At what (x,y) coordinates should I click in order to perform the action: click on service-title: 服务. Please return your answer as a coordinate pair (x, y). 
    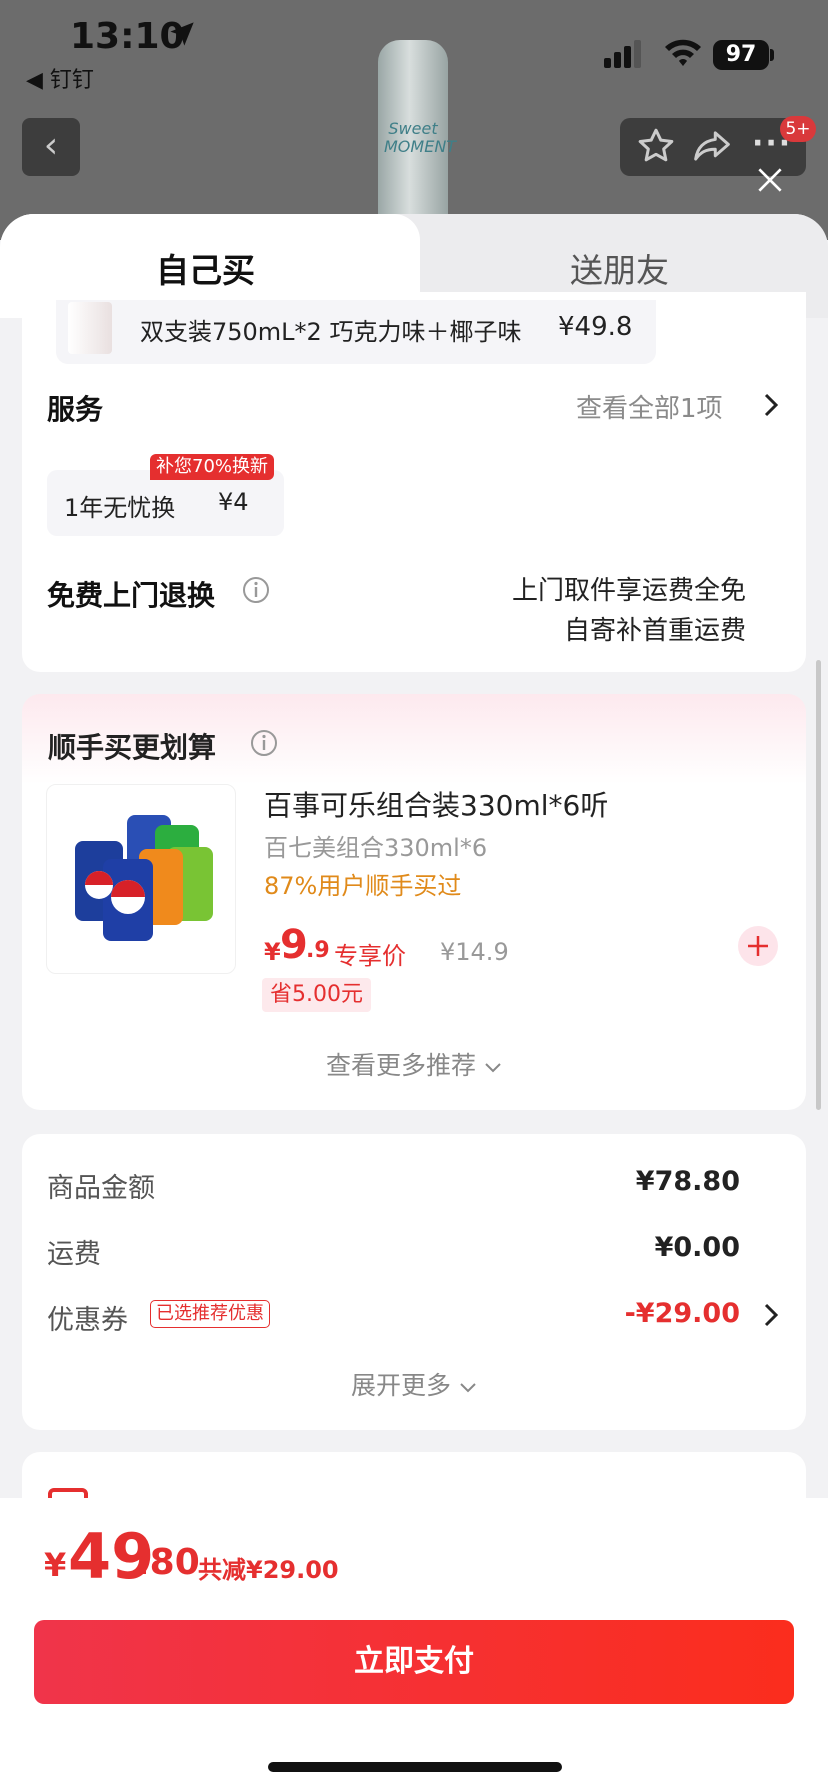
    Looking at the image, I should click on (75, 409).